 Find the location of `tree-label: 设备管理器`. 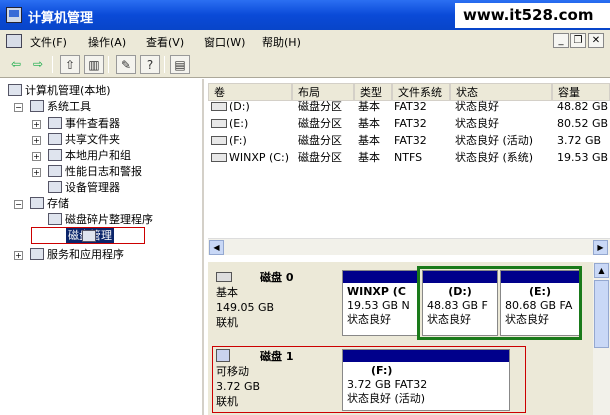

tree-label: 设备管理器 is located at coordinates (92, 187).